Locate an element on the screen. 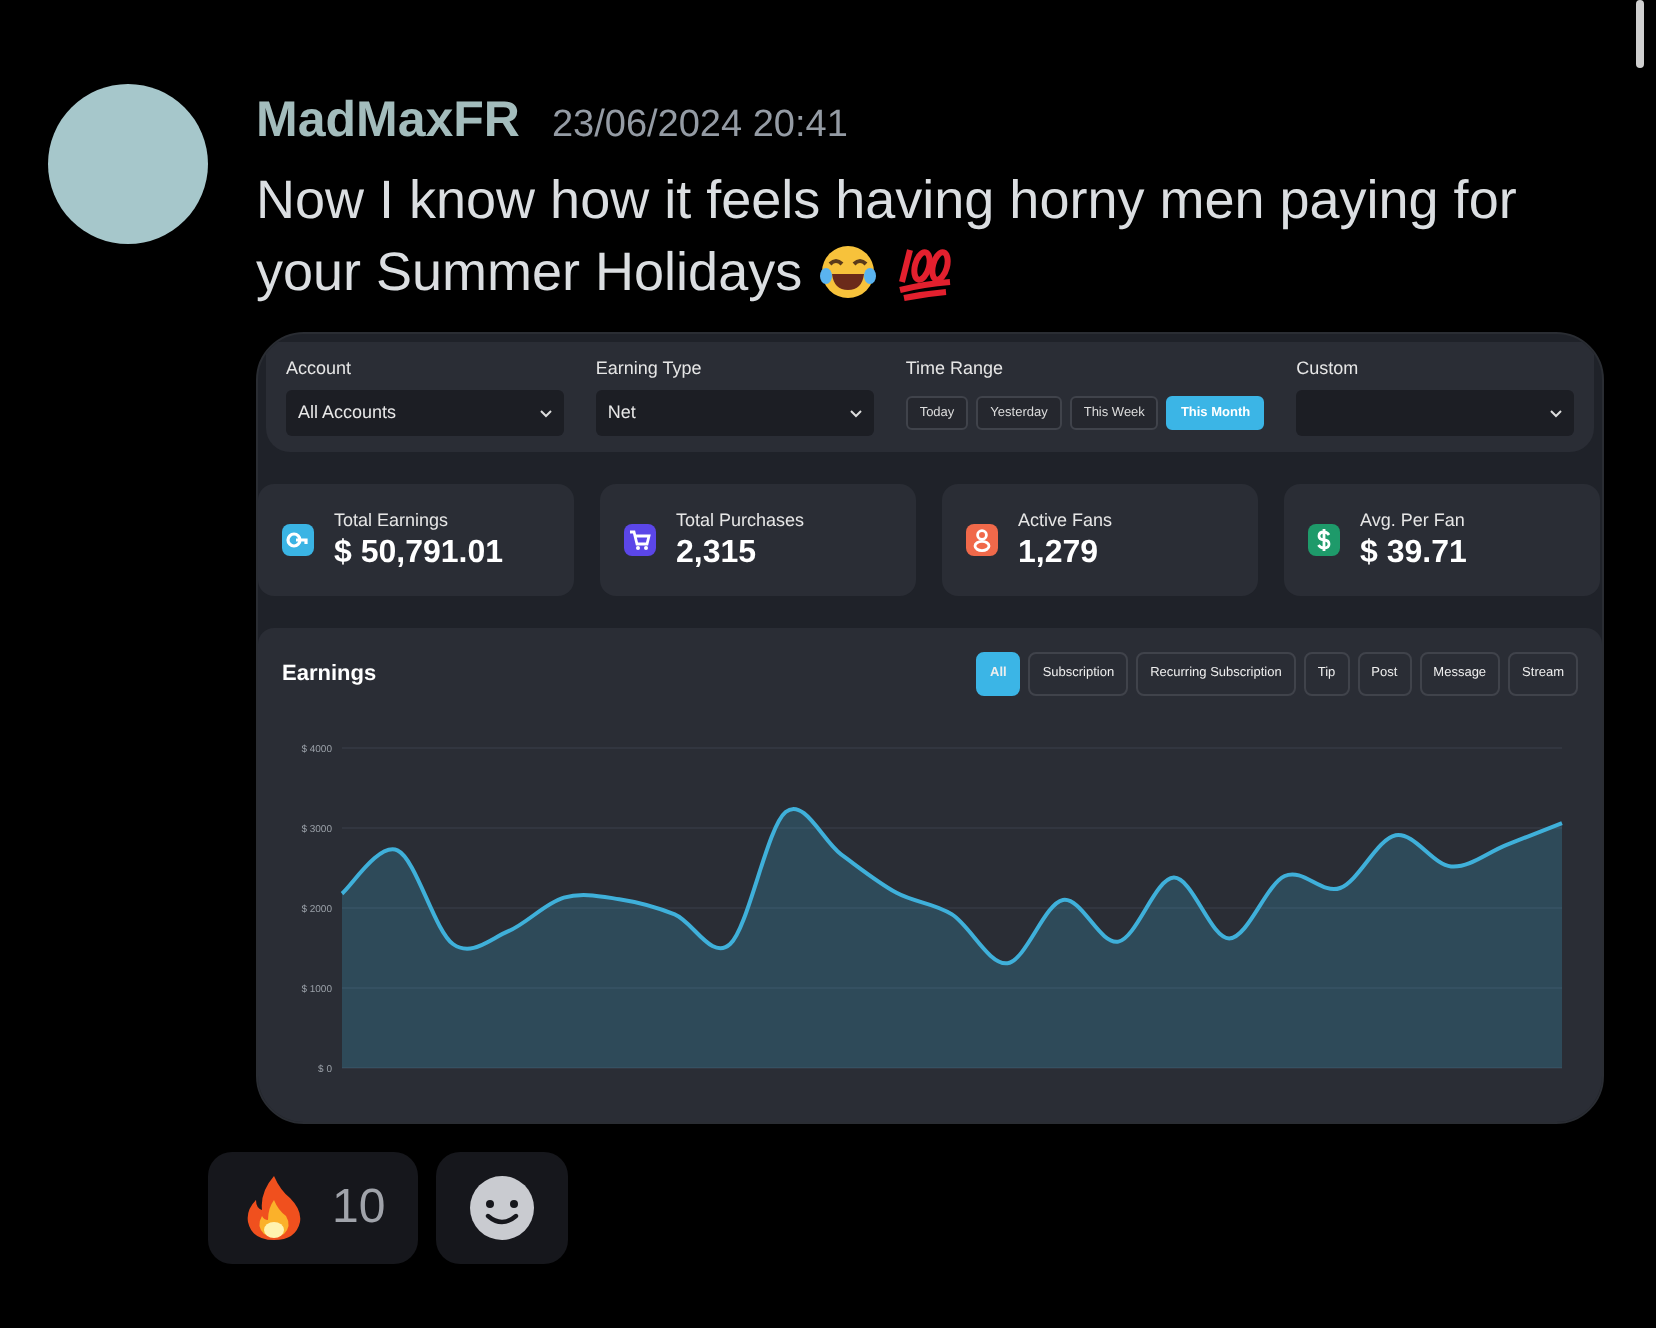 The image size is (1656, 1328). add-reaction-button is located at coordinates (501, 1207).